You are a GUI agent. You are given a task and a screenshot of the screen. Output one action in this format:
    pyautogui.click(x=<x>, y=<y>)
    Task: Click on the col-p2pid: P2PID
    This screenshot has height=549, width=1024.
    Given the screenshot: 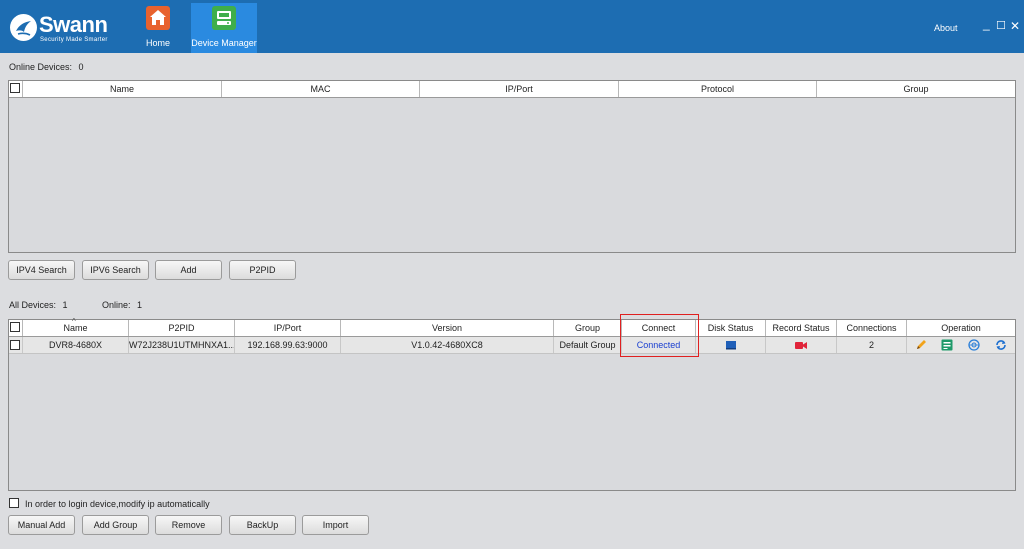 What is the action you would take?
    pyautogui.click(x=182, y=328)
    